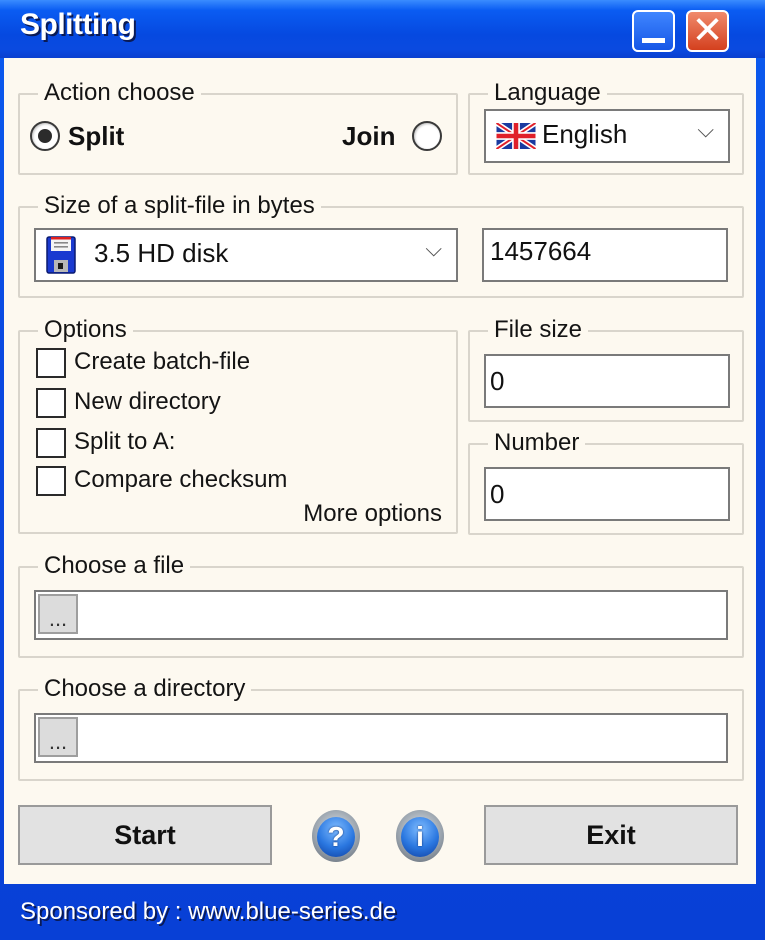 This screenshot has height=940, width=765. Describe the element at coordinates (45, 136) in the screenshot. I see `split-radio` at that location.